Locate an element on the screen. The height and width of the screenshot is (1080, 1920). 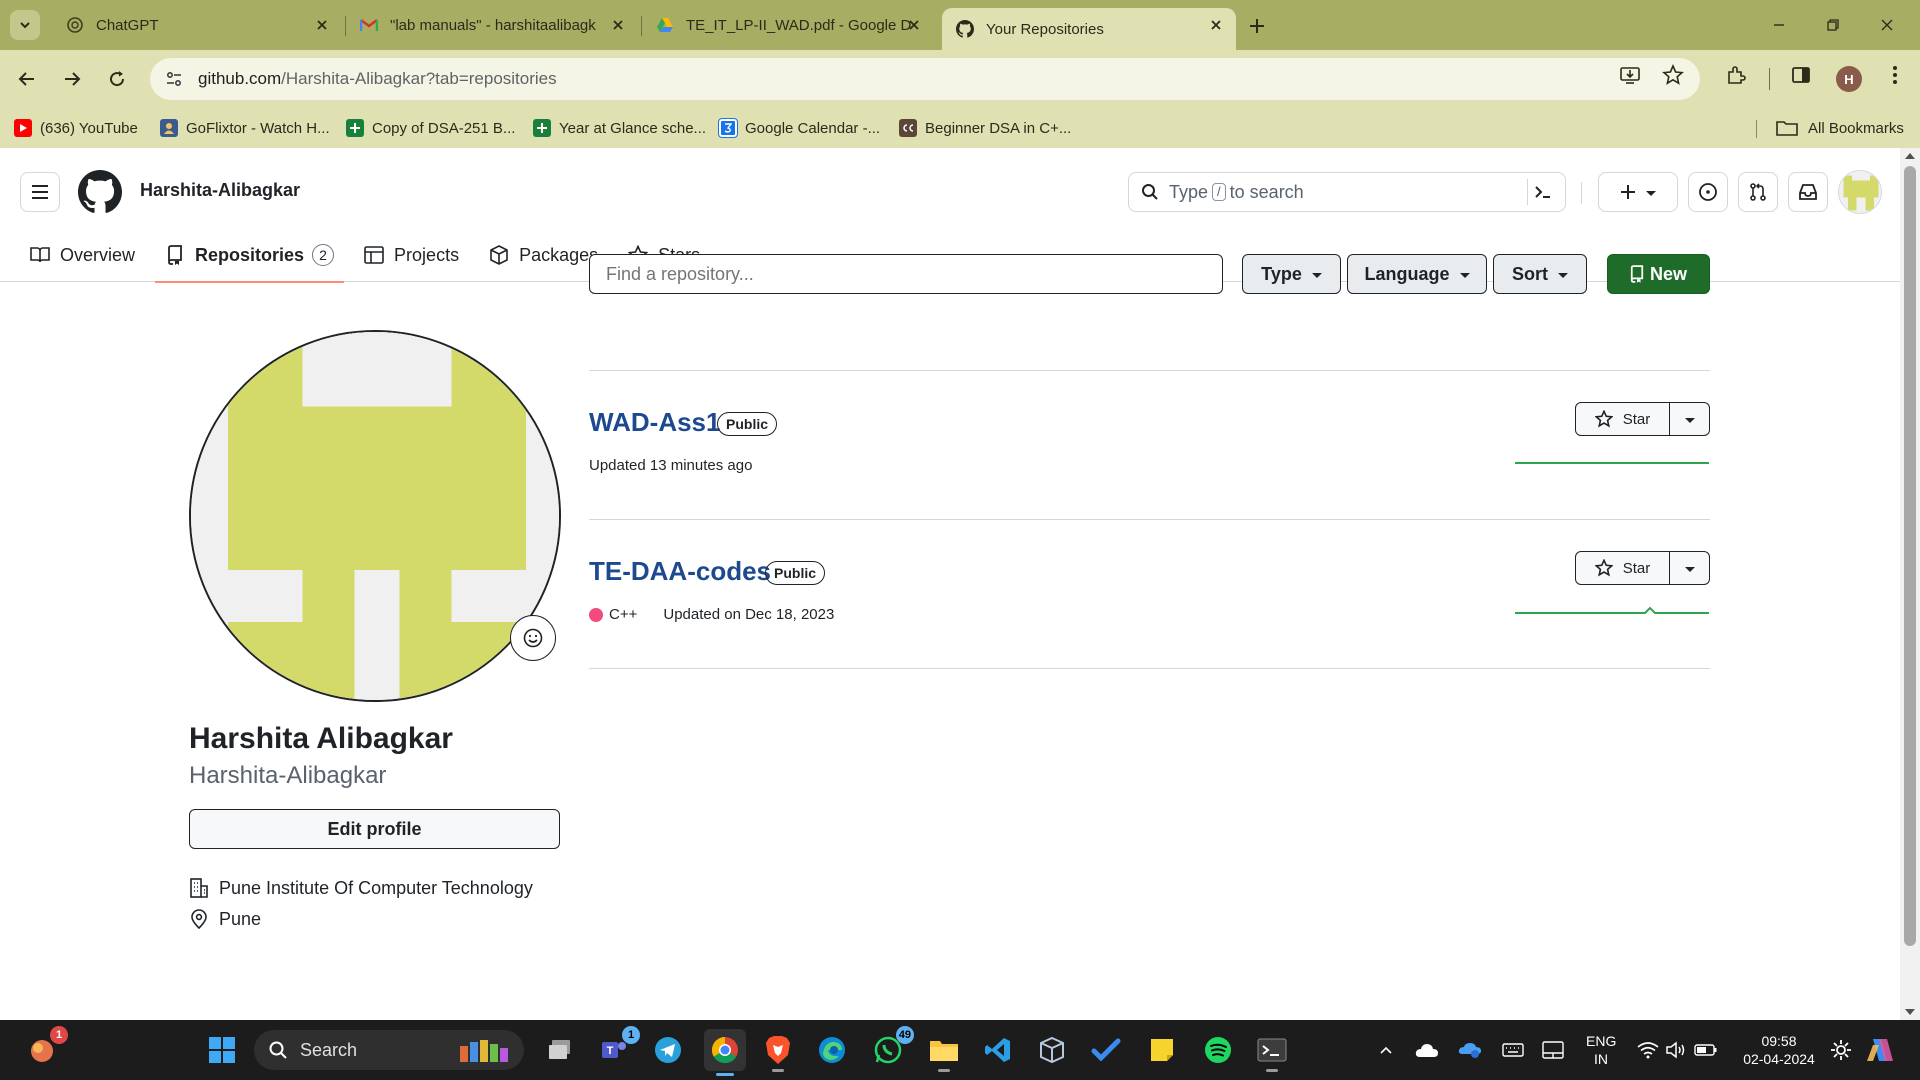
profile-login: Harshita-Alibagkar is located at coordinates (288, 775).